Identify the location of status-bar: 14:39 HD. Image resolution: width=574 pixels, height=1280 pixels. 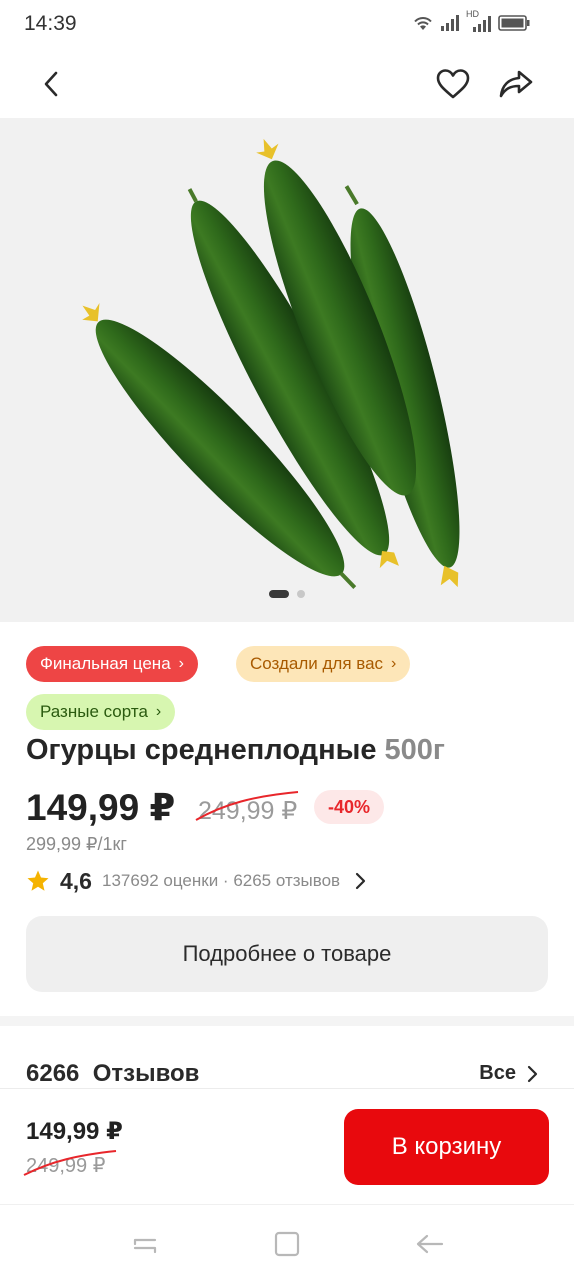
(287, 24).